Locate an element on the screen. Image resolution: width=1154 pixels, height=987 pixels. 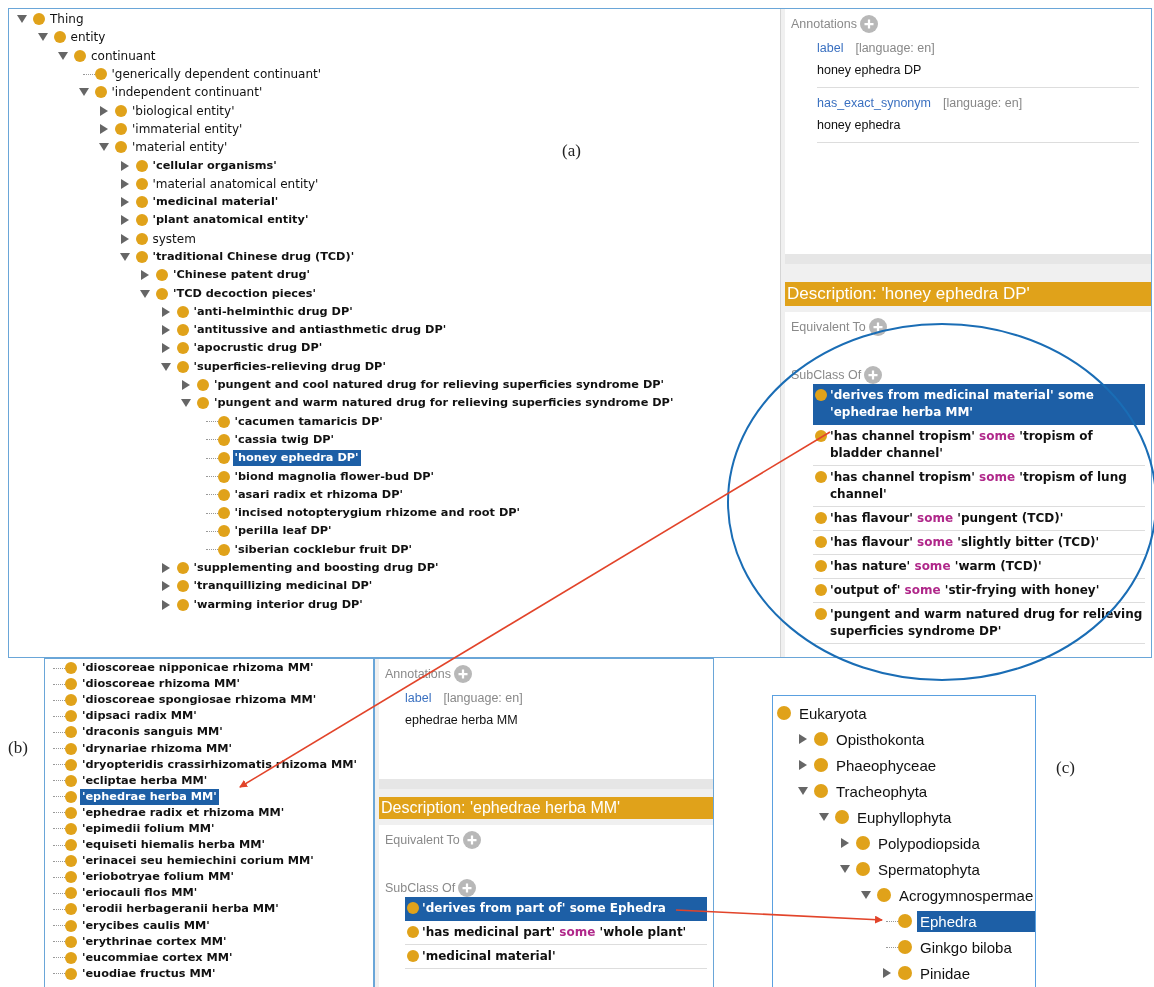
tree-item: 'erinacei seu hemiechini corium MM' is located at coordinates (198, 861).